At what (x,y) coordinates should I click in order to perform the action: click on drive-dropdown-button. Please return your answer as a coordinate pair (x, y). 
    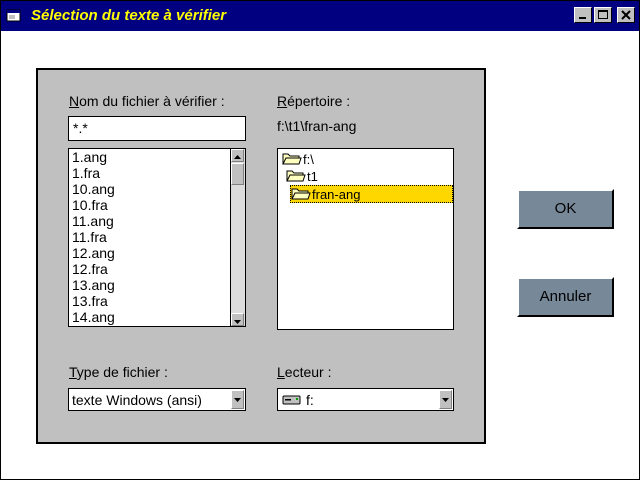
    Looking at the image, I should click on (445, 399).